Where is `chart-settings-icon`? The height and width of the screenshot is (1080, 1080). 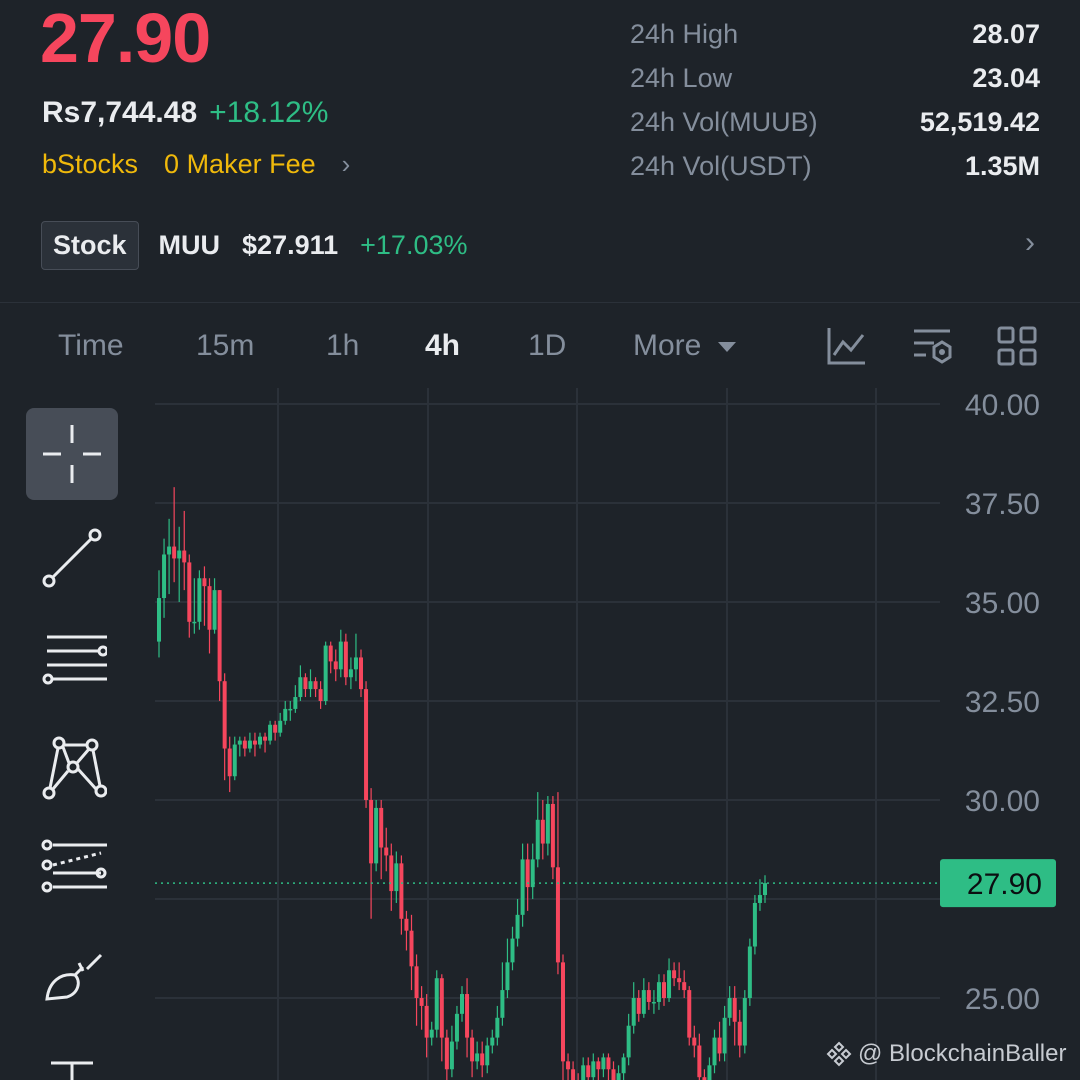
chart-settings-icon is located at coordinates (933, 346).